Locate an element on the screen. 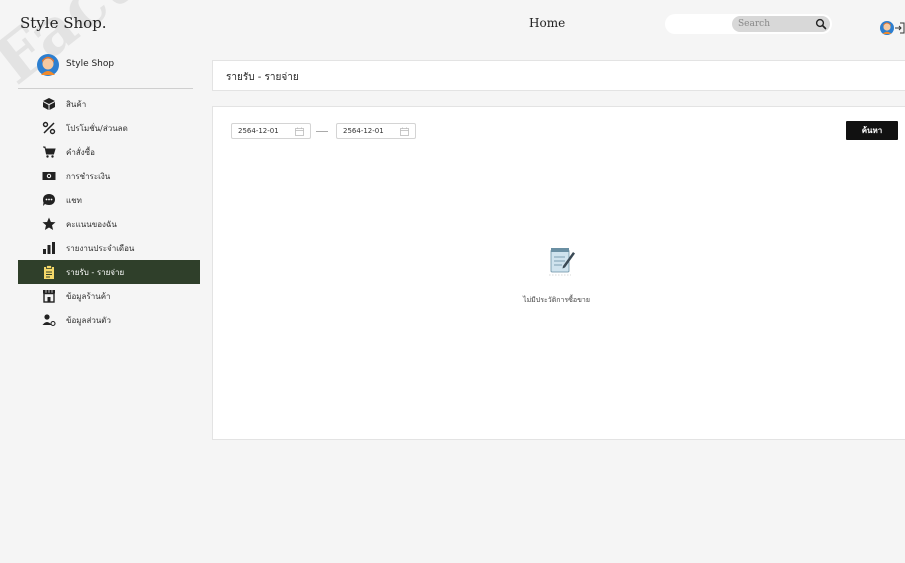 The width and height of the screenshot is (905, 563). sidebar-item-label: การชำระเงิน is located at coordinates (88, 176).